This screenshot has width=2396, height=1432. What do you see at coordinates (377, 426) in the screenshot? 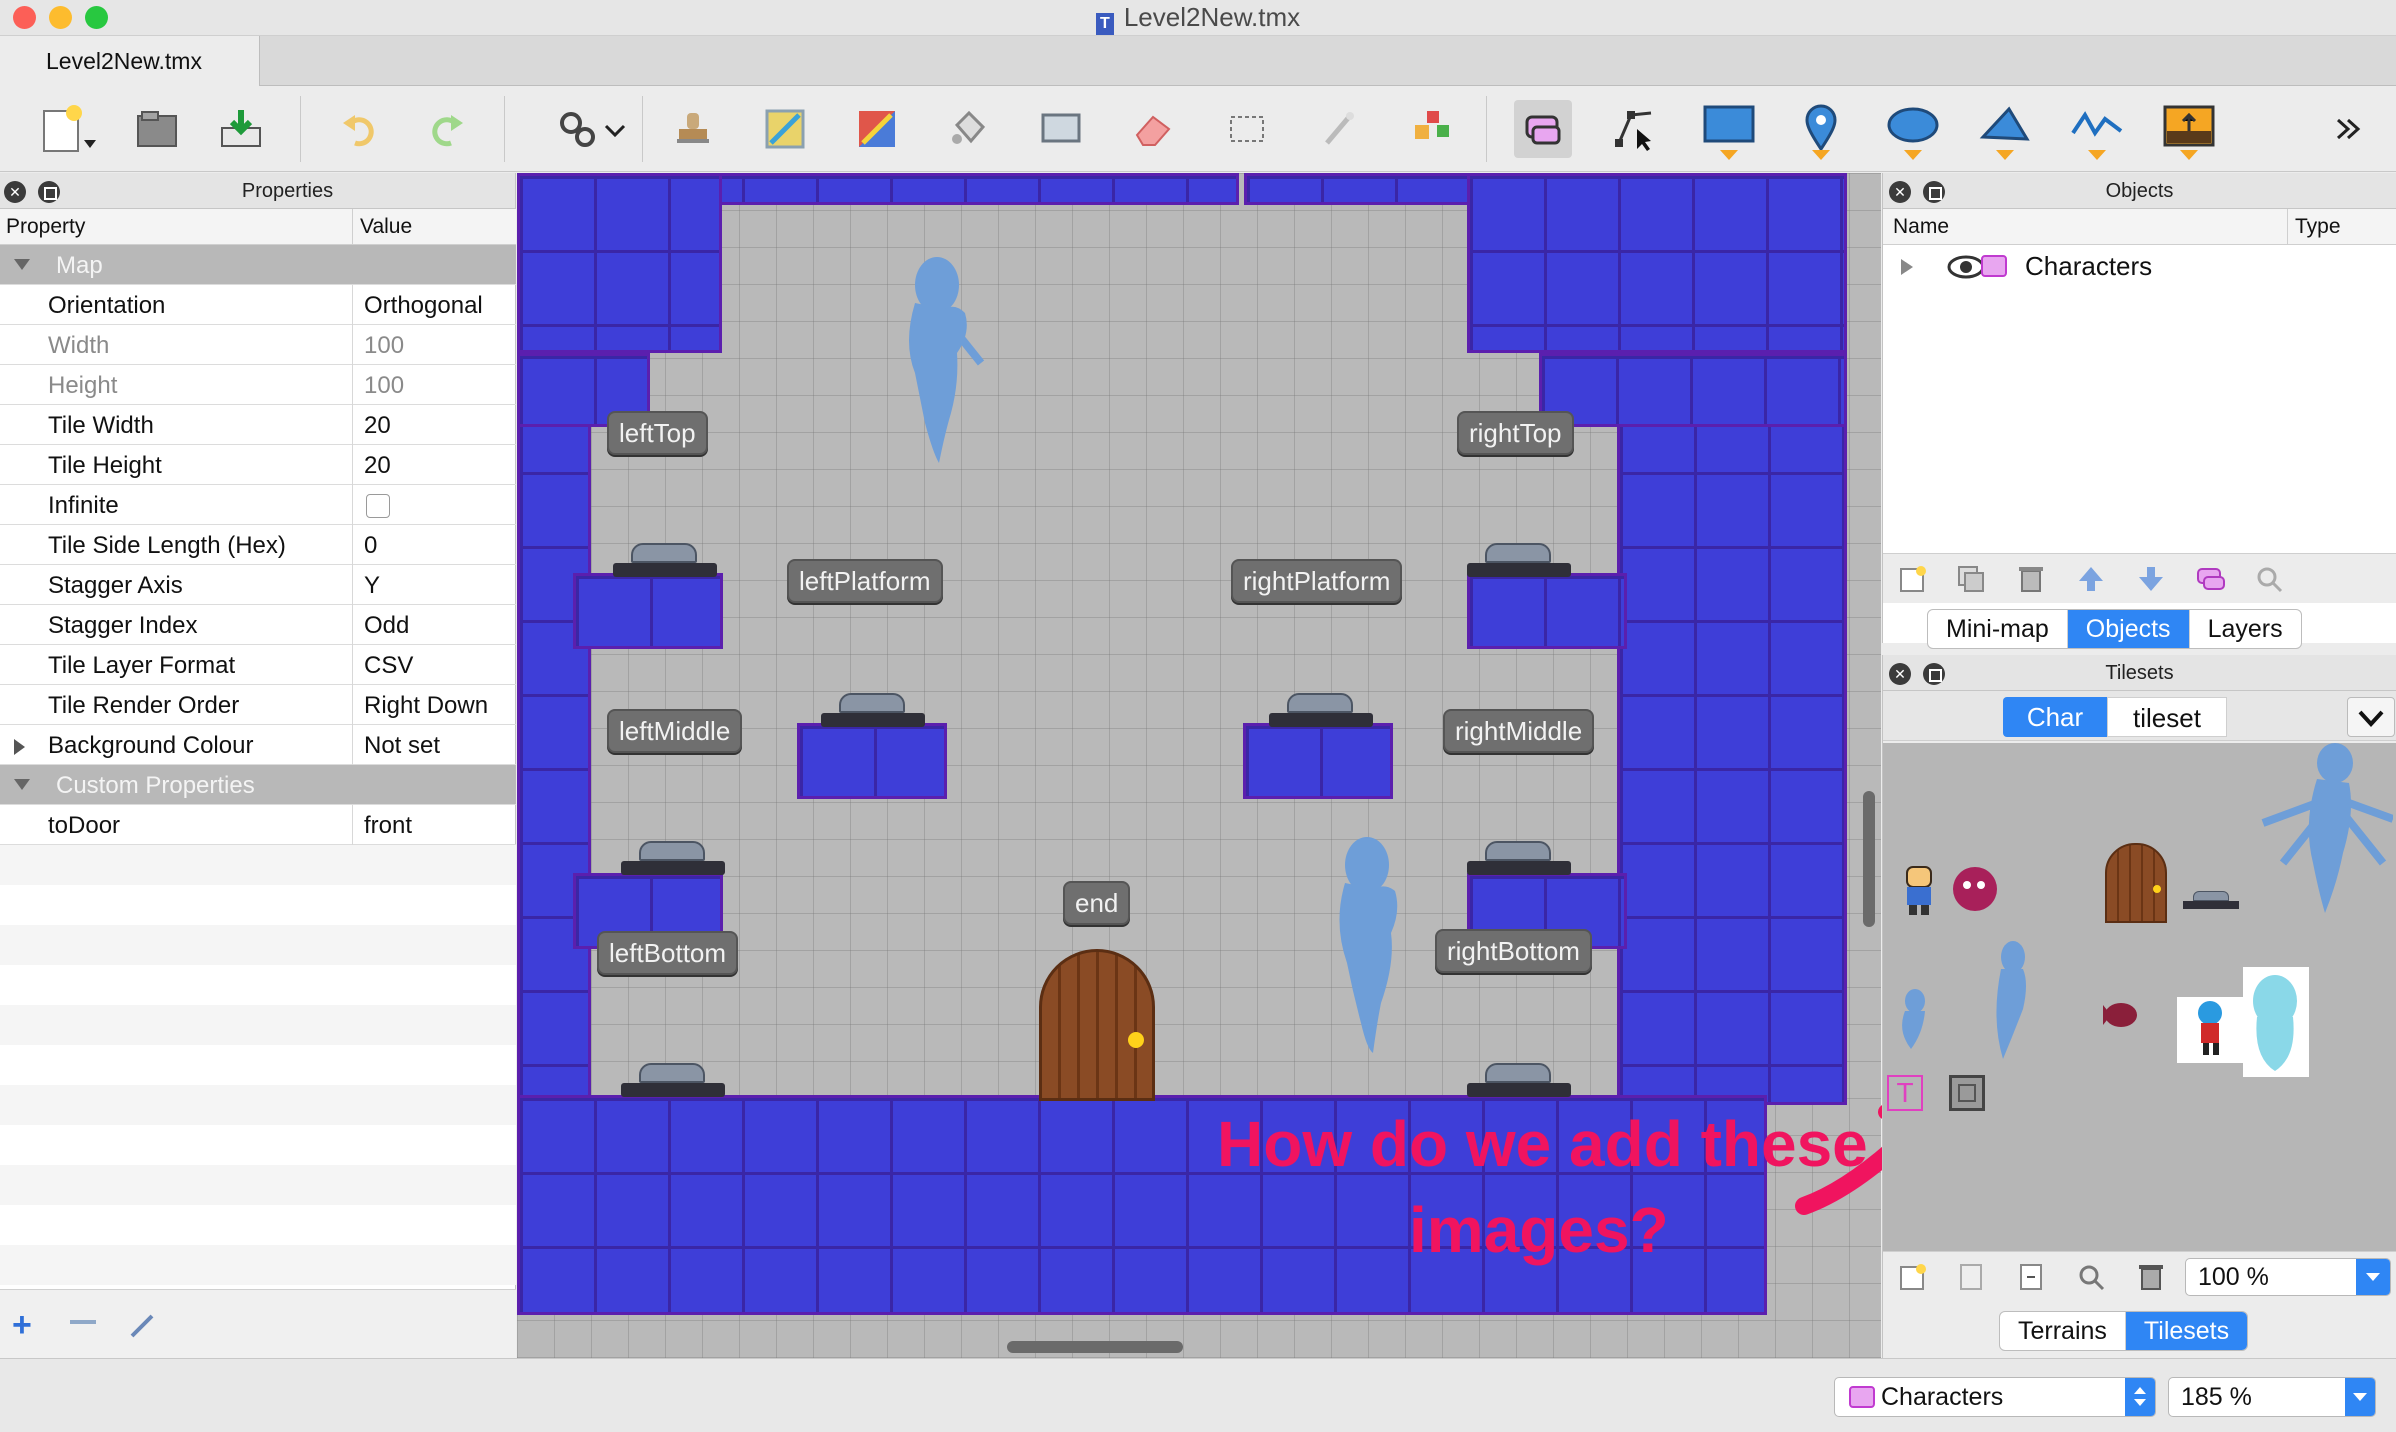
I see `property-value: 20` at bounding box center [377, 426].